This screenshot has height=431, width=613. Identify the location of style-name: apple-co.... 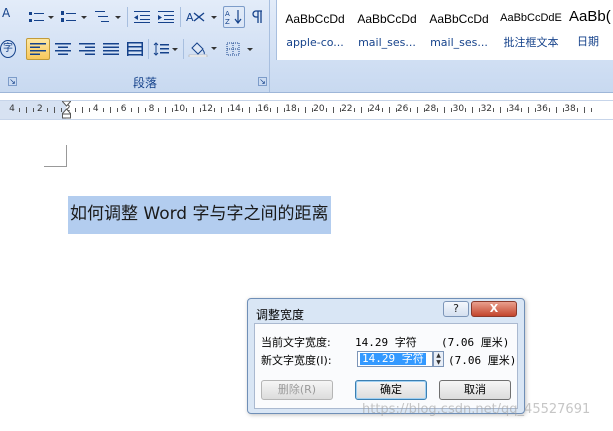
(315, 42).